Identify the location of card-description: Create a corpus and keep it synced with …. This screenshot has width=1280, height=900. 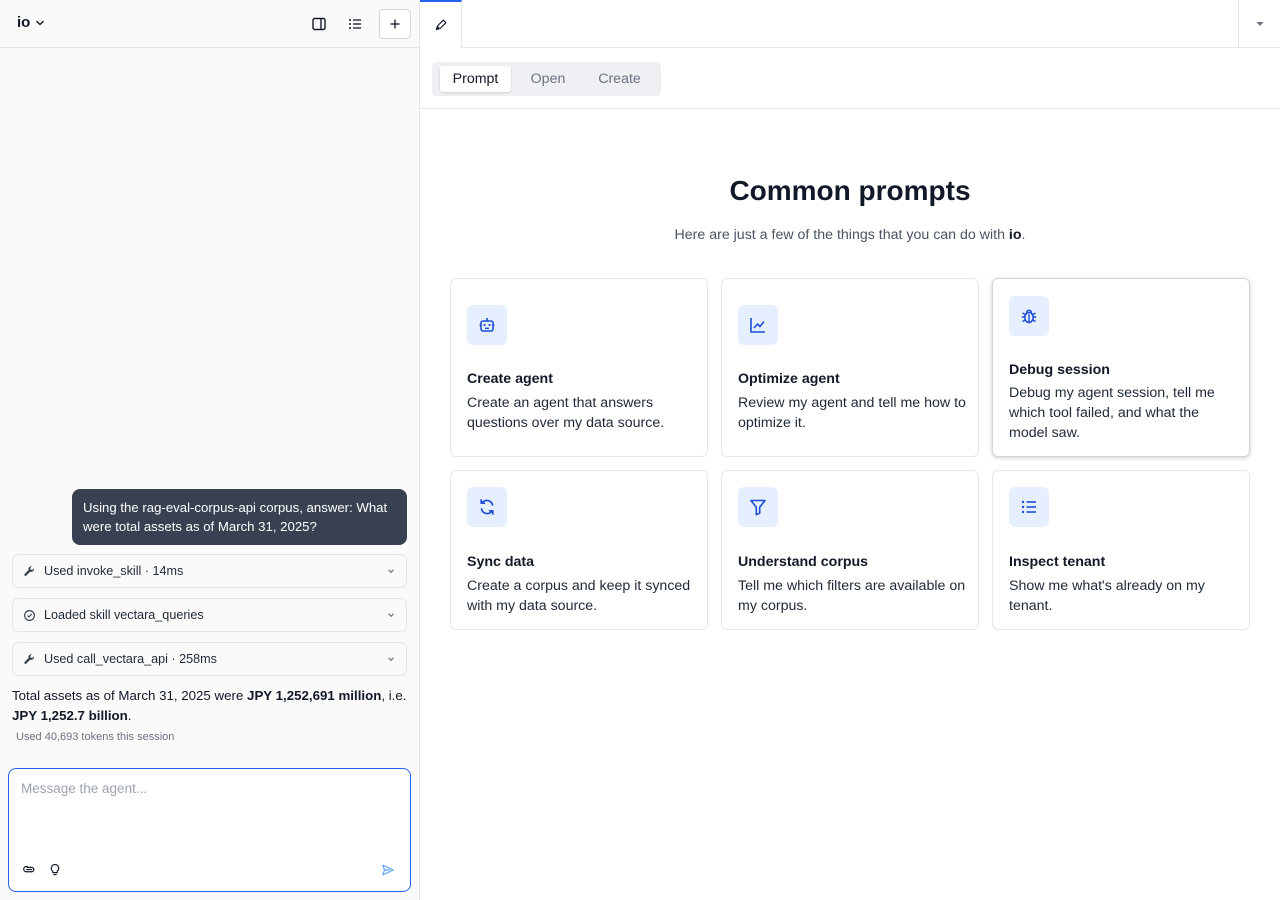
(579, 596).